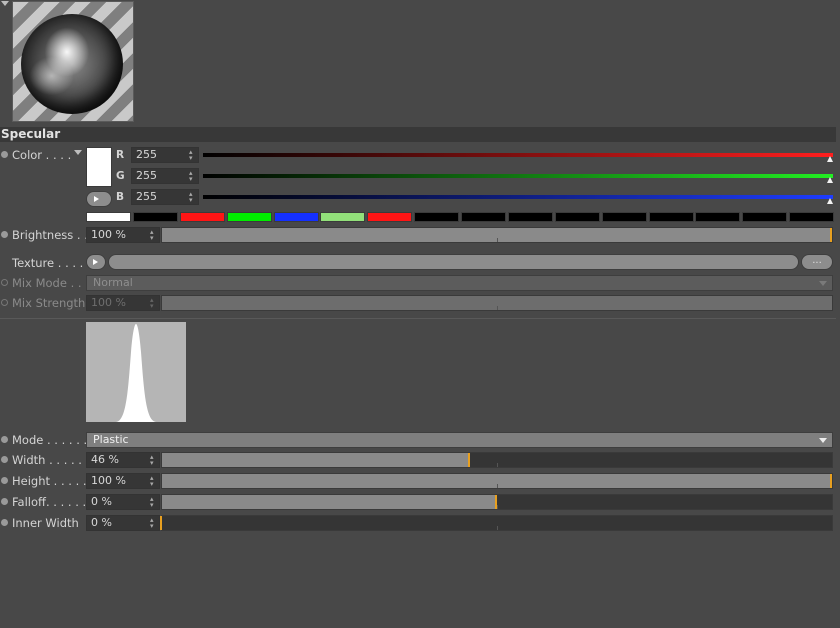 This screenshot has height=628, width=840. What do you see at coordinates (497, 235) in the screenshot?
I see `brightness-slider` at bounding box center [497, 235].